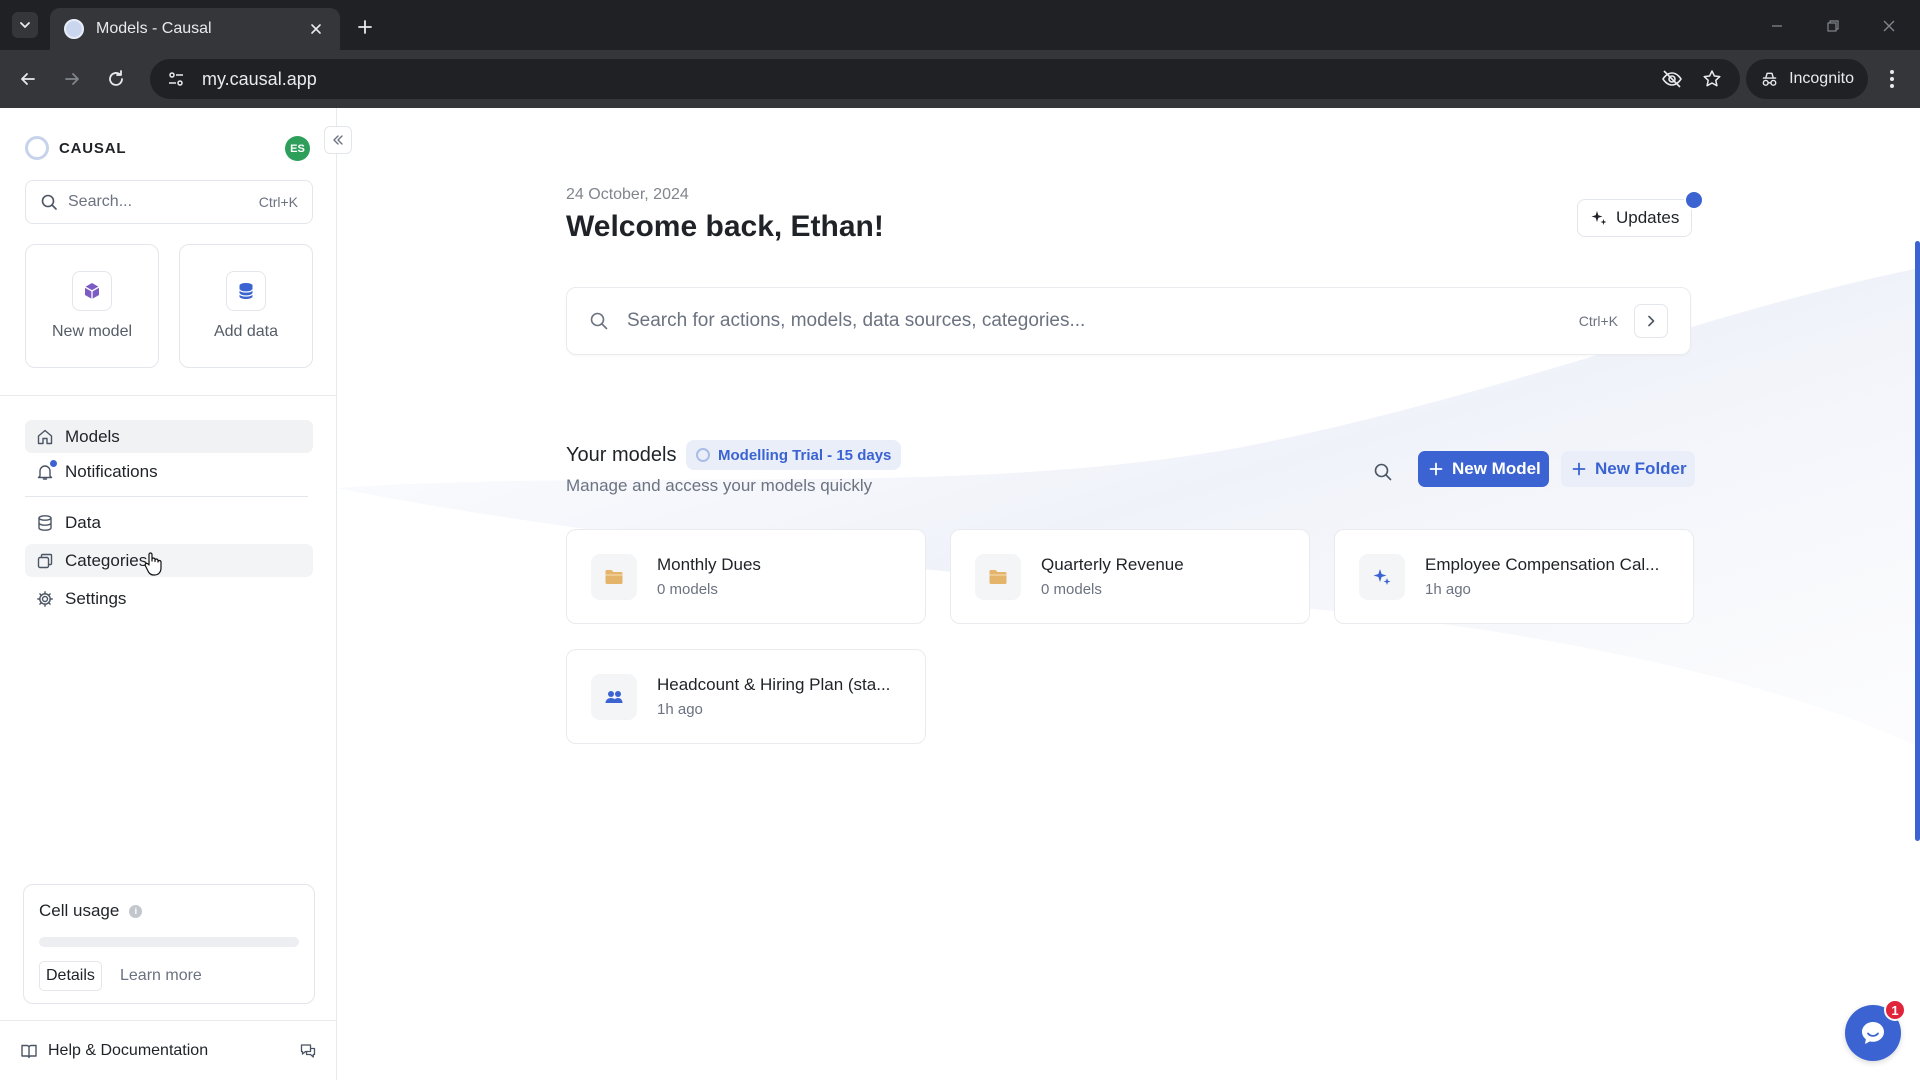 This screenshot has height=1080, width=1920. Describe the element at coordinates (246, 331) in the screenshot. I see `add-data-label: Add data` at that location.